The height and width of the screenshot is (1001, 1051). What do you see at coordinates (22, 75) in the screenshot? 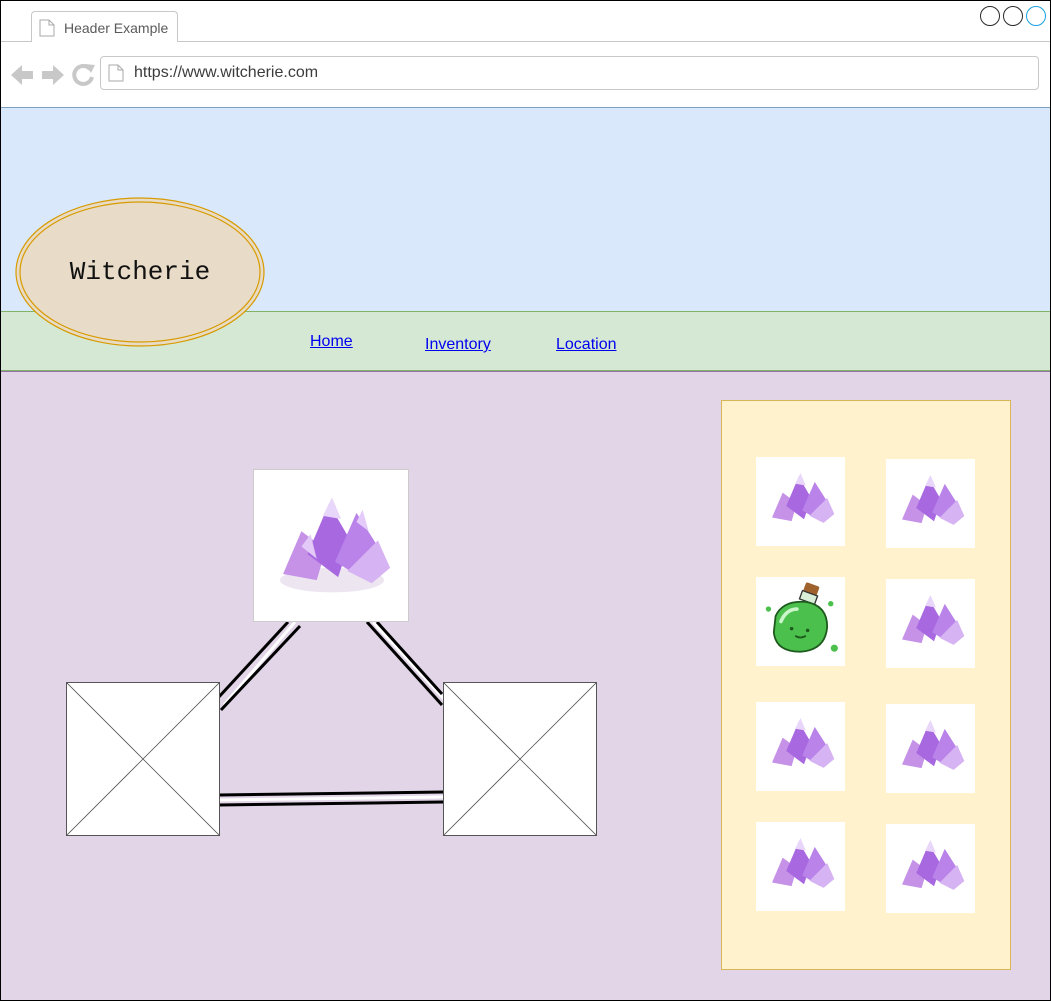
I see `back-arrow-icon` at bounding box center [22, 75].